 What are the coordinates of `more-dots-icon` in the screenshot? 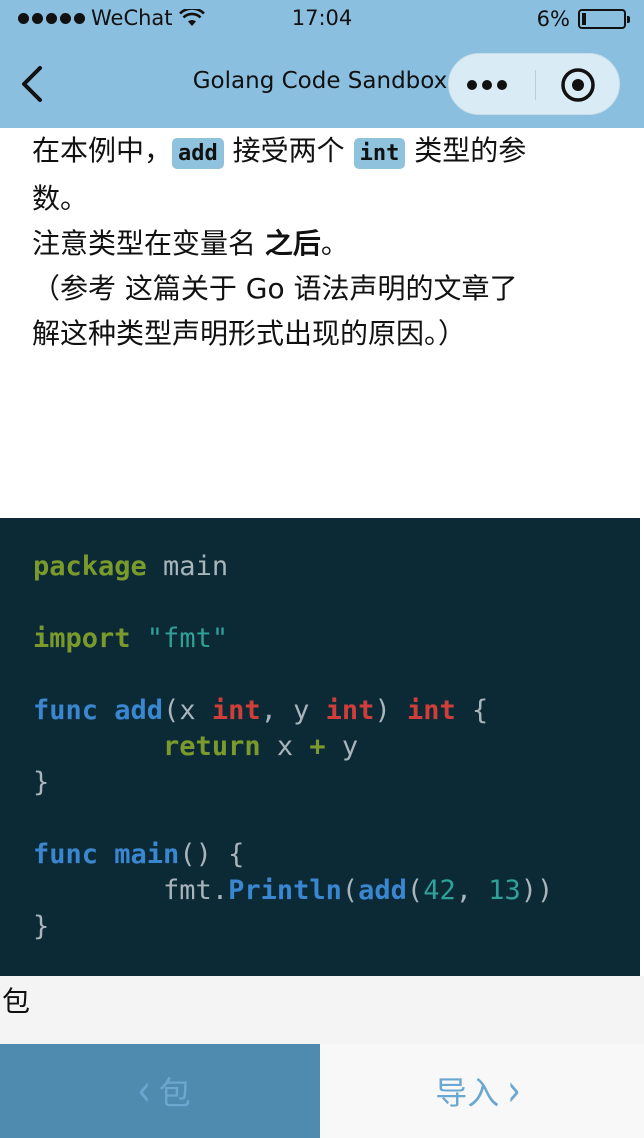 It's located at (487, 82).